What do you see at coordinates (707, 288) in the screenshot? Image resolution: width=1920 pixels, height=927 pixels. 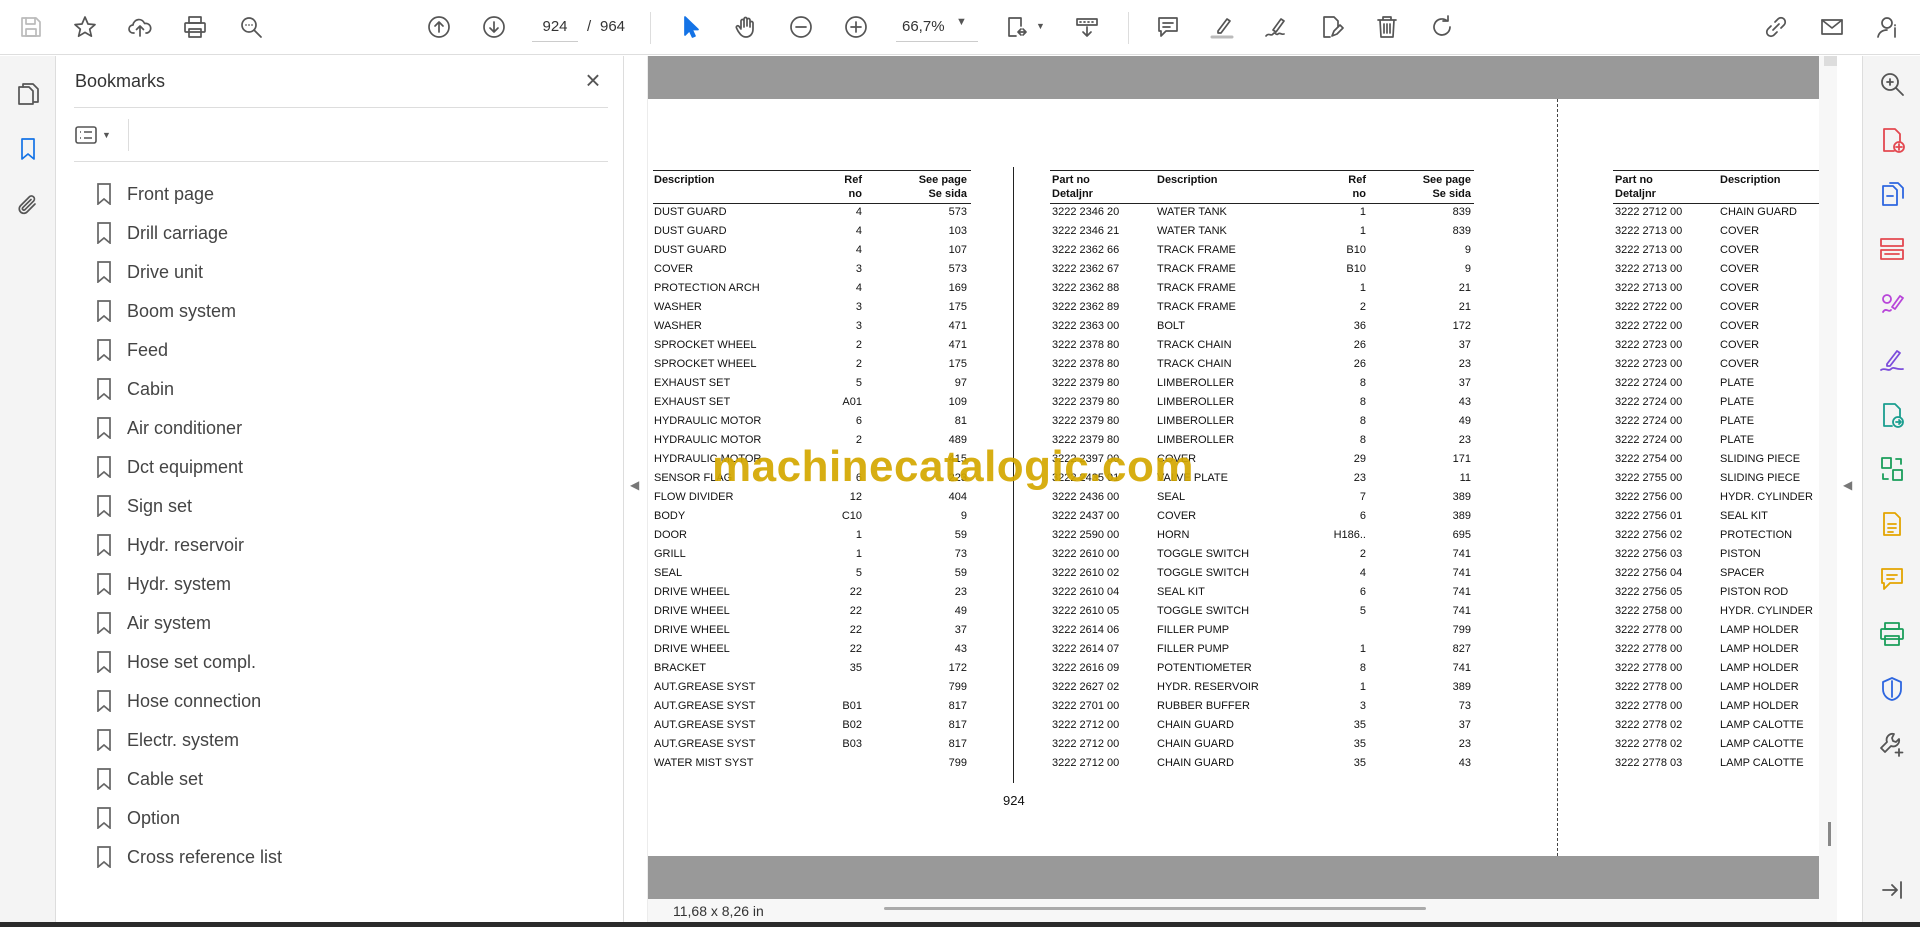 I see `description-cell: PROTECTION ARCH` at bounding box center [707, 288].